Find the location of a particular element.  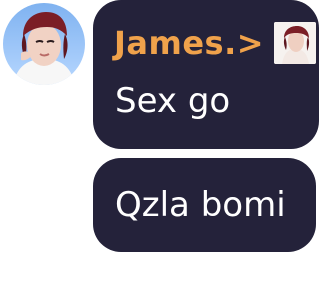

message-text: Sex go is located at coordinates (173, 101).